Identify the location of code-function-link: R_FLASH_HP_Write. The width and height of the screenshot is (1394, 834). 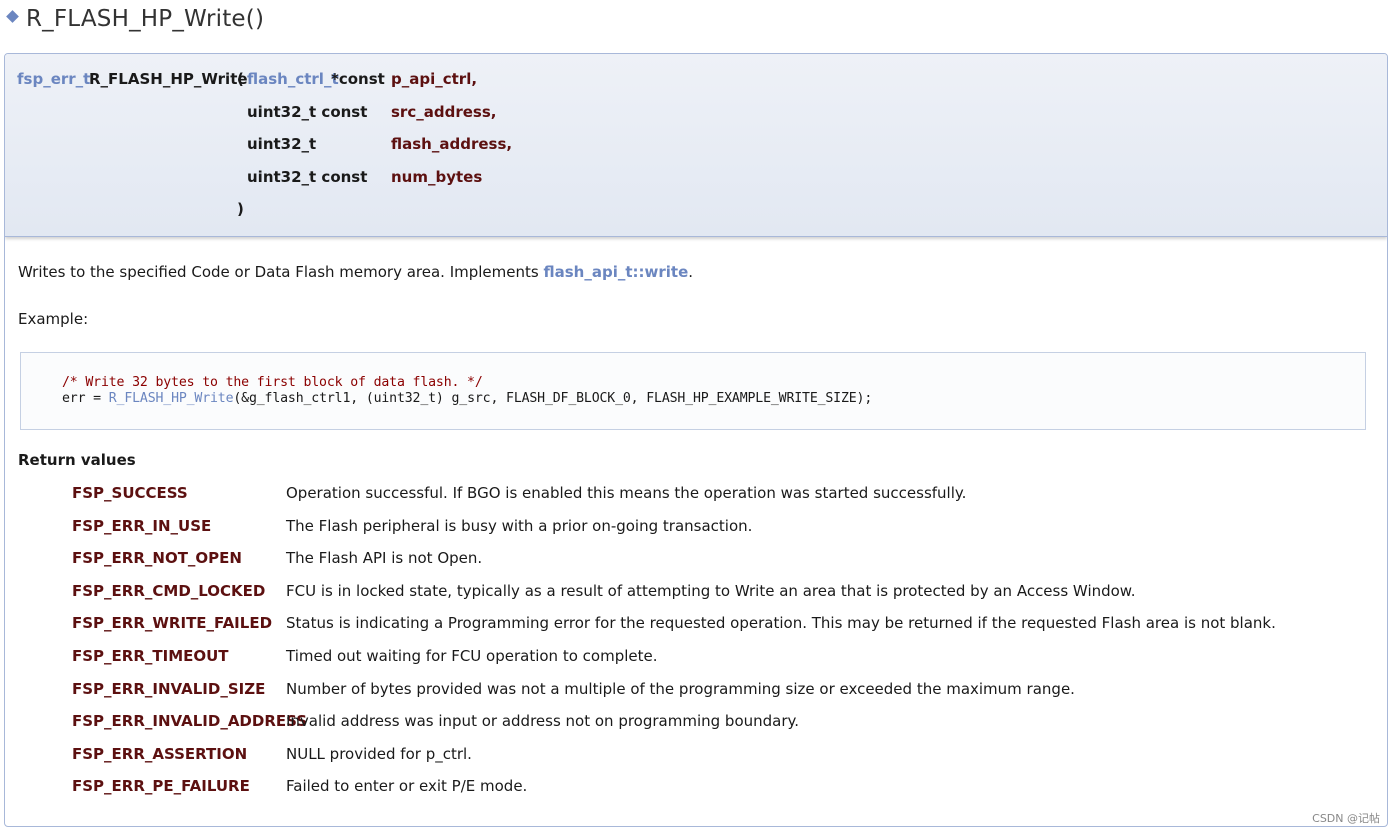
(171, 398).